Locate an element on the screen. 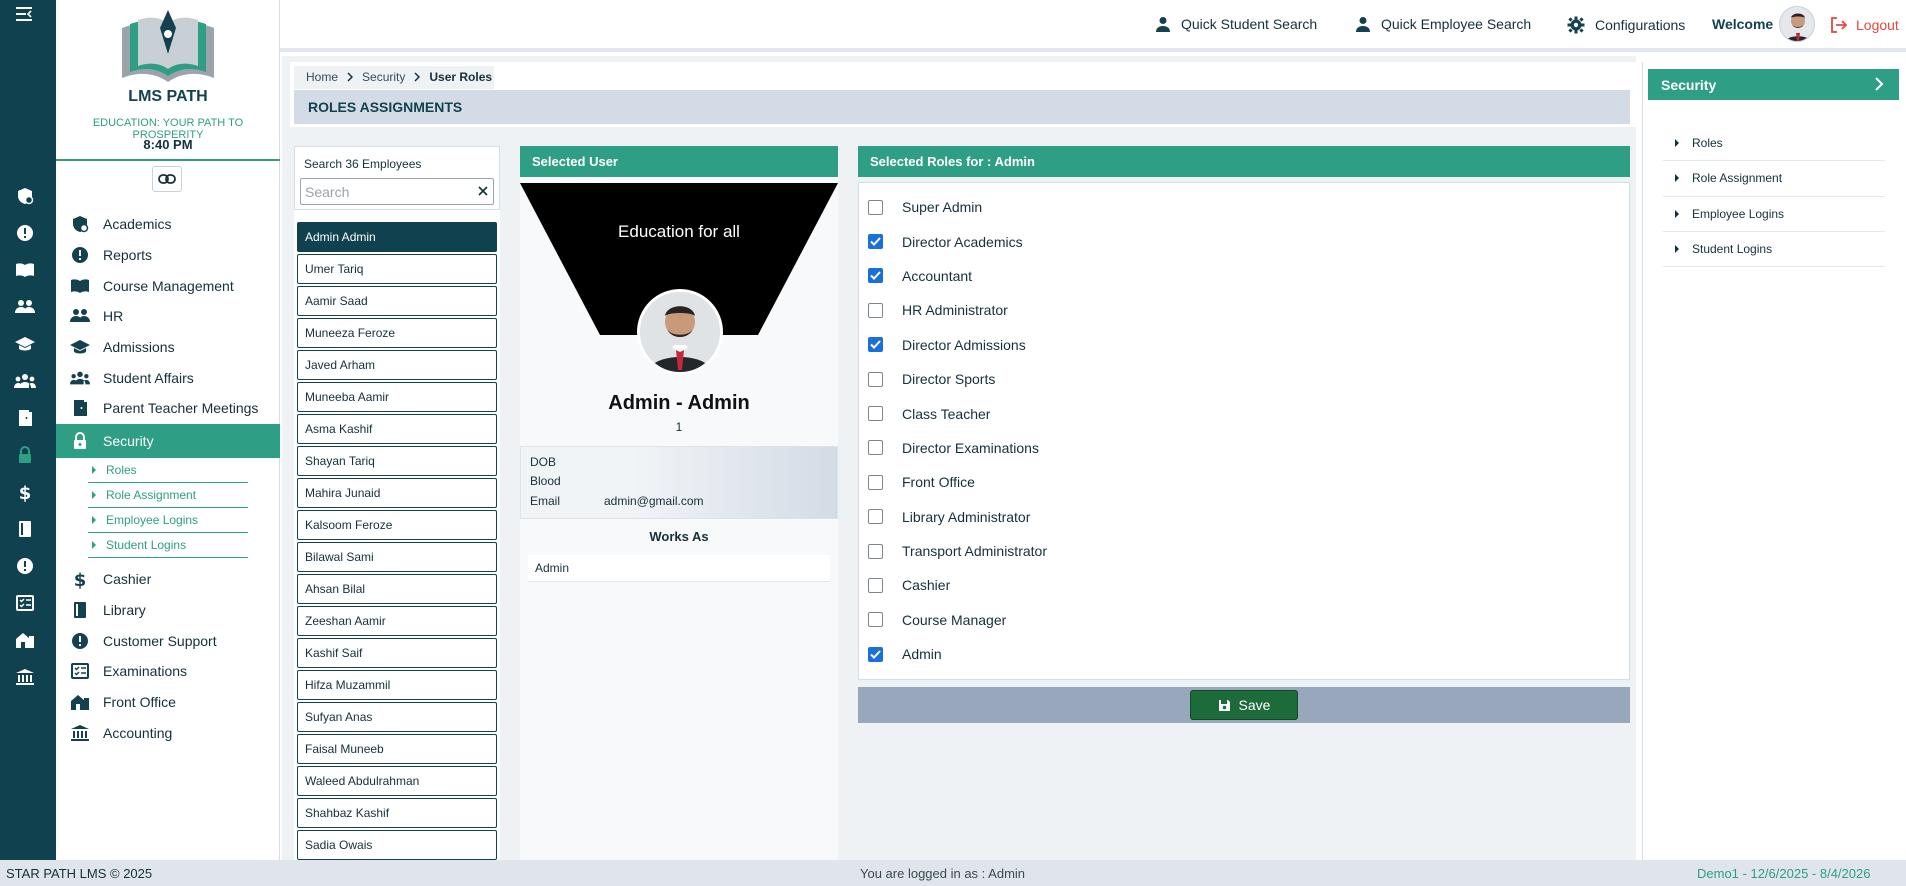  sidebar-item-front-office: Front Office is located at coordinates (168, 702).